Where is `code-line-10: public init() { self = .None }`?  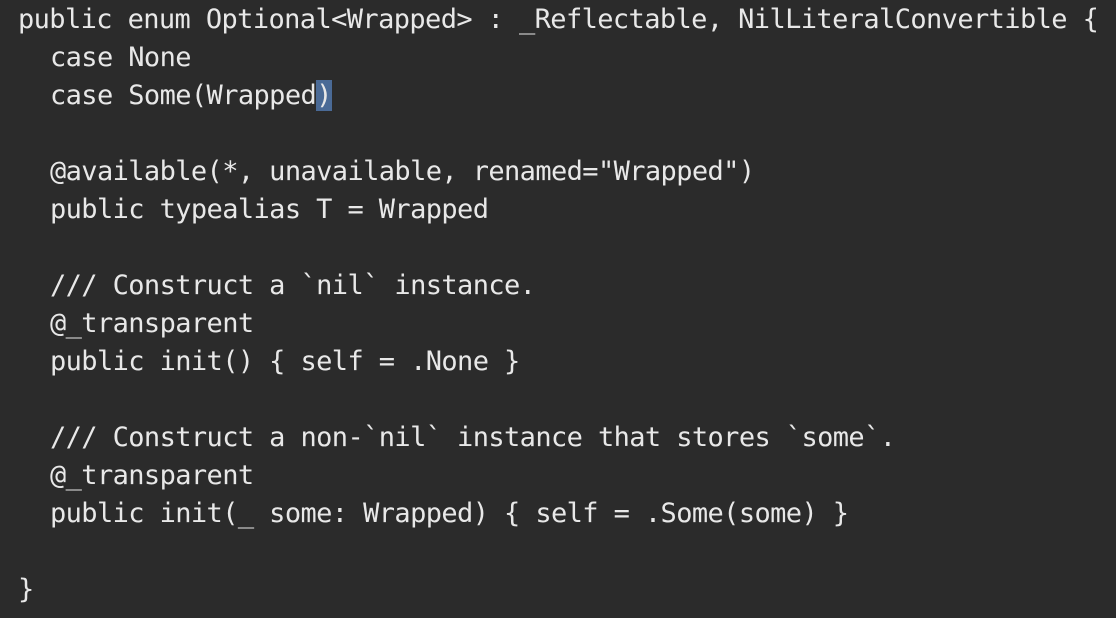 code-line-10: public init() { self = .None } is located at coordinates (285, 361).